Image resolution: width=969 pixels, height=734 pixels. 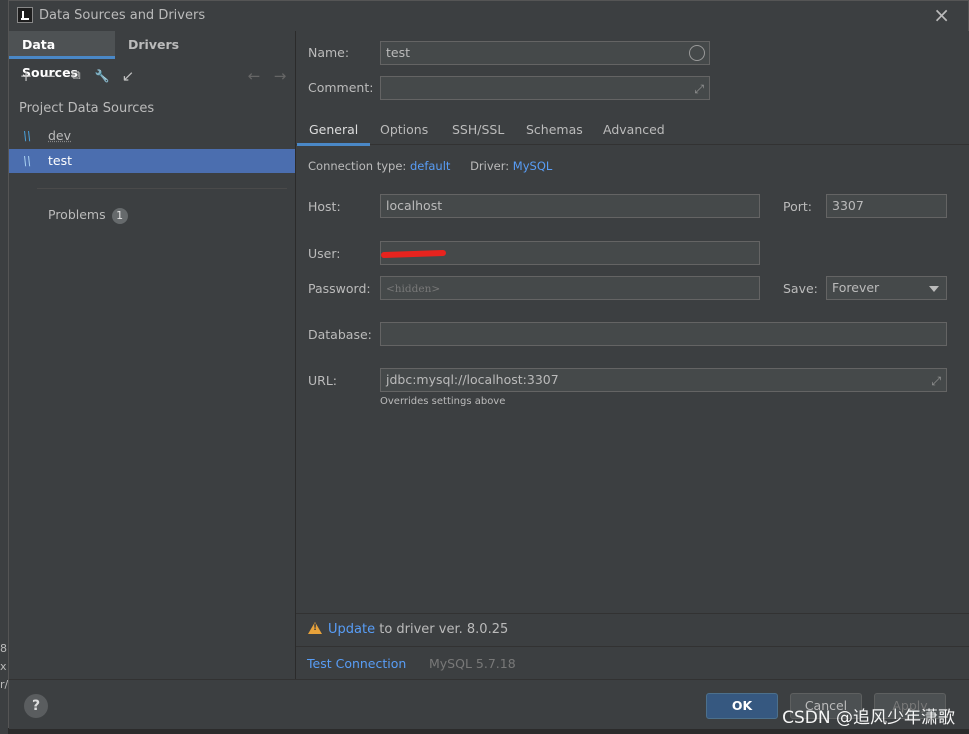 I want to click on server-version-text: MySQL 5.7.18, so click(x=472, y=663).